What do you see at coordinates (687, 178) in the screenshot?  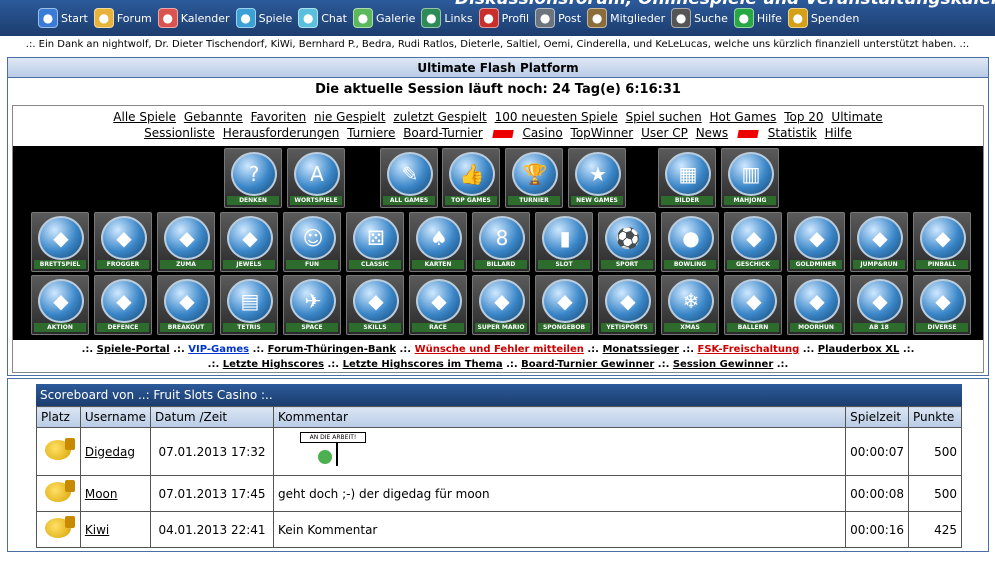 I see `game-tile-bilder: ▦ BILDER` at bounding box center [687, 178].